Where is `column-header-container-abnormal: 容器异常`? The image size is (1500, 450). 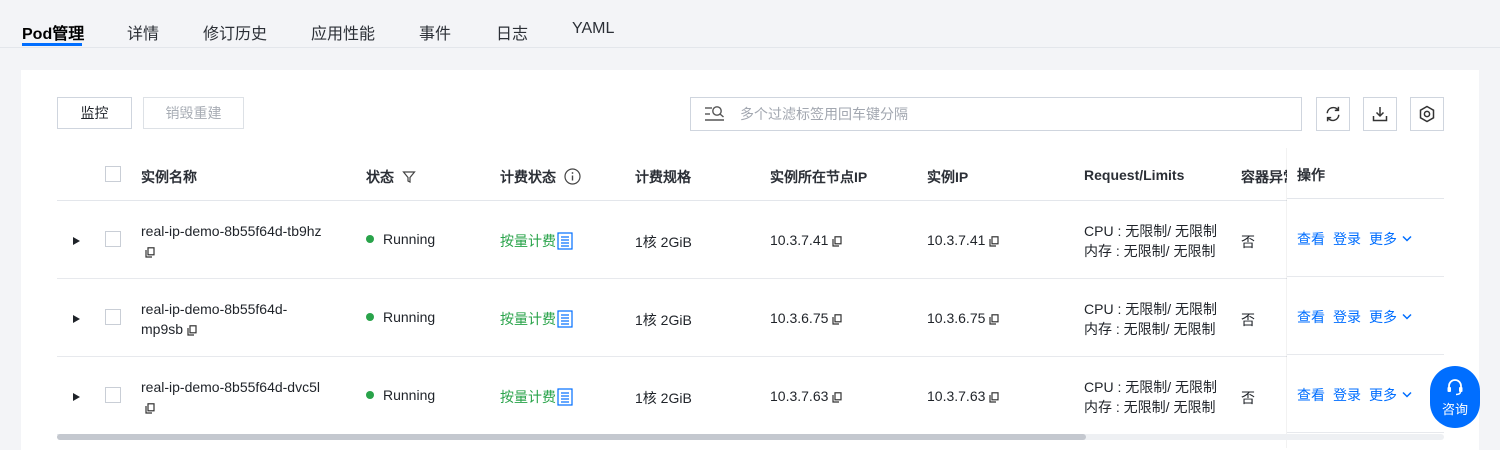 column-header-container-abnormal: 容器异常 is located at coordinates (1264, 177).